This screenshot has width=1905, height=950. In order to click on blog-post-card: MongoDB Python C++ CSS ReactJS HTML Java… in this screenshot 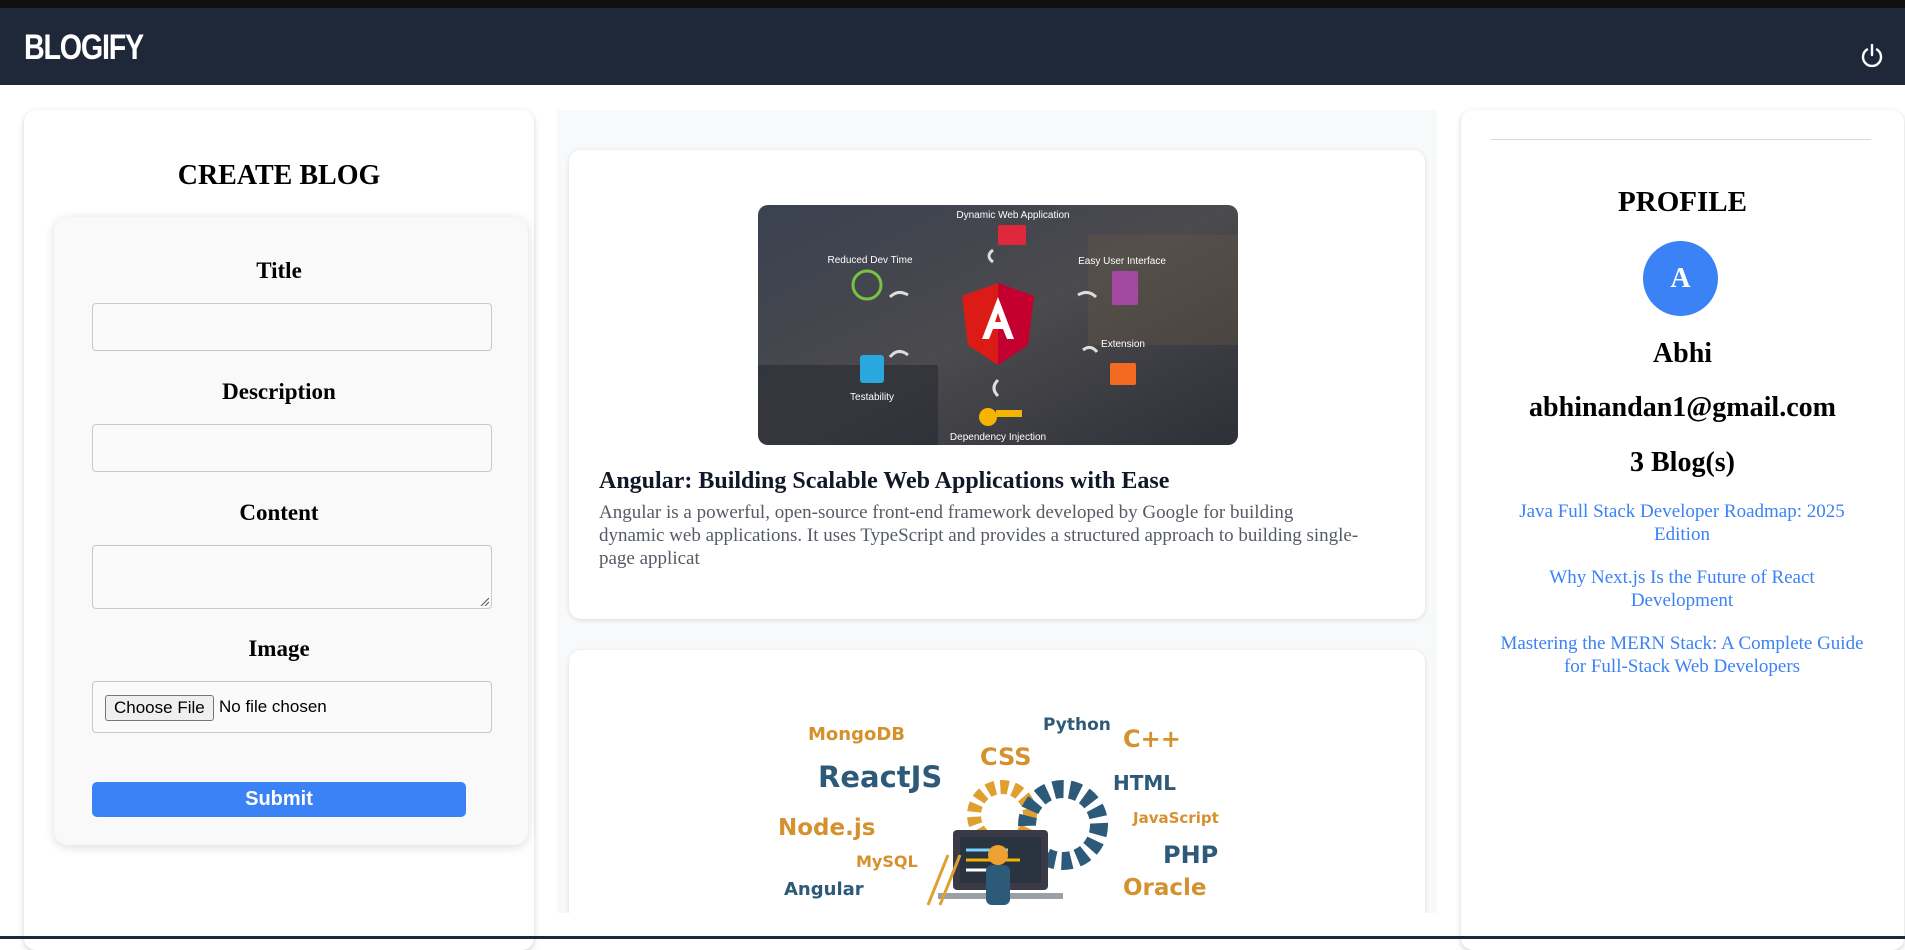, I will do `click(997, 781)`.